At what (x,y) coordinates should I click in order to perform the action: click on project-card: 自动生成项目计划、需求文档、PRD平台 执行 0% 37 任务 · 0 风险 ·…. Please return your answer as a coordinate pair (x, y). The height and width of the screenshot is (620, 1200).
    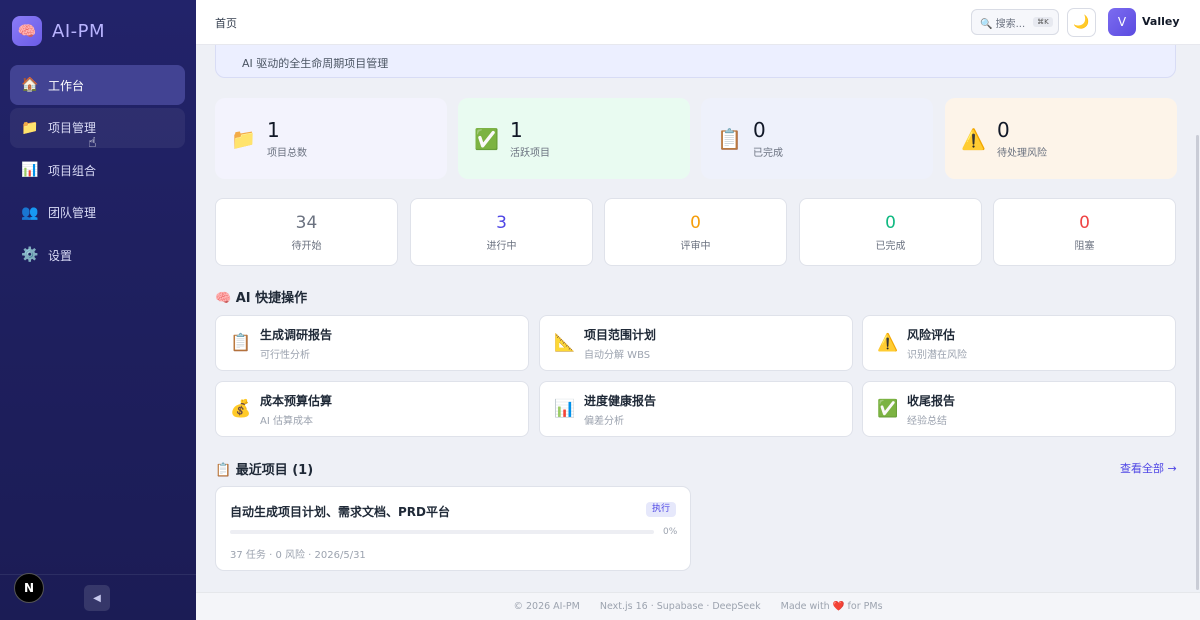
    Looking at the image, I should click on (453, 528).